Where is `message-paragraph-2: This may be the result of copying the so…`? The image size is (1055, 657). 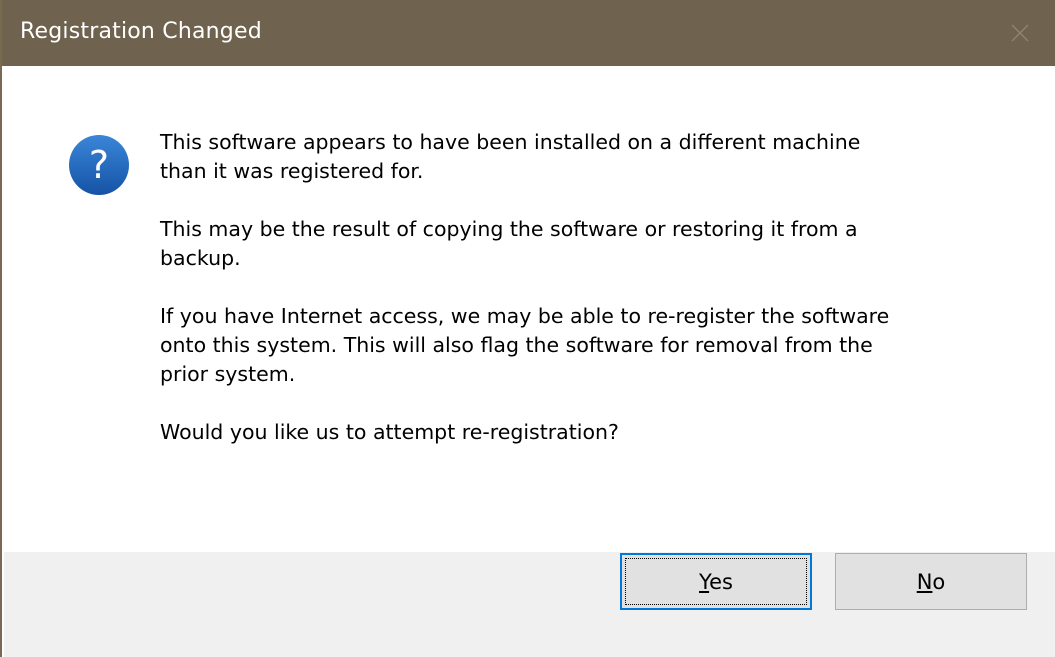
message-paragraph-2: This may be the result of copying the so… is located at coordinates (509, 243).